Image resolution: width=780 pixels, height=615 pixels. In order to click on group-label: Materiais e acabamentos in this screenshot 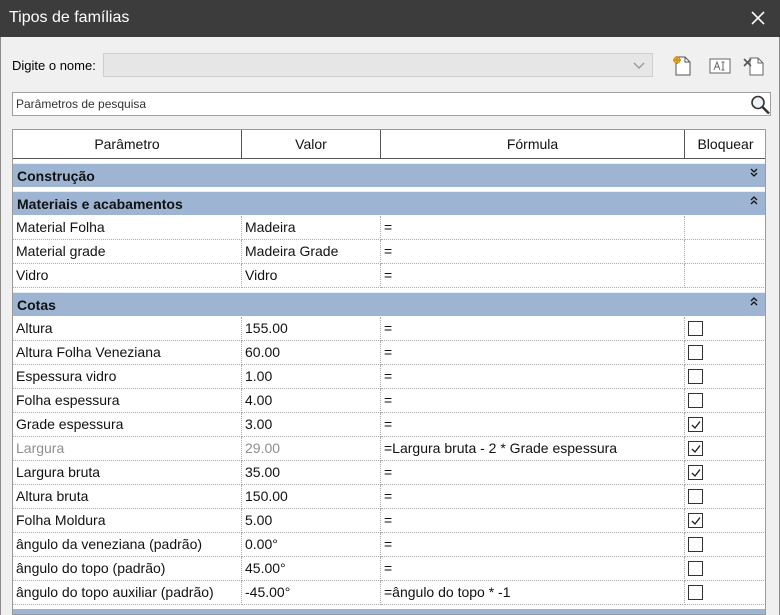, I will do `click(100, 204)`.